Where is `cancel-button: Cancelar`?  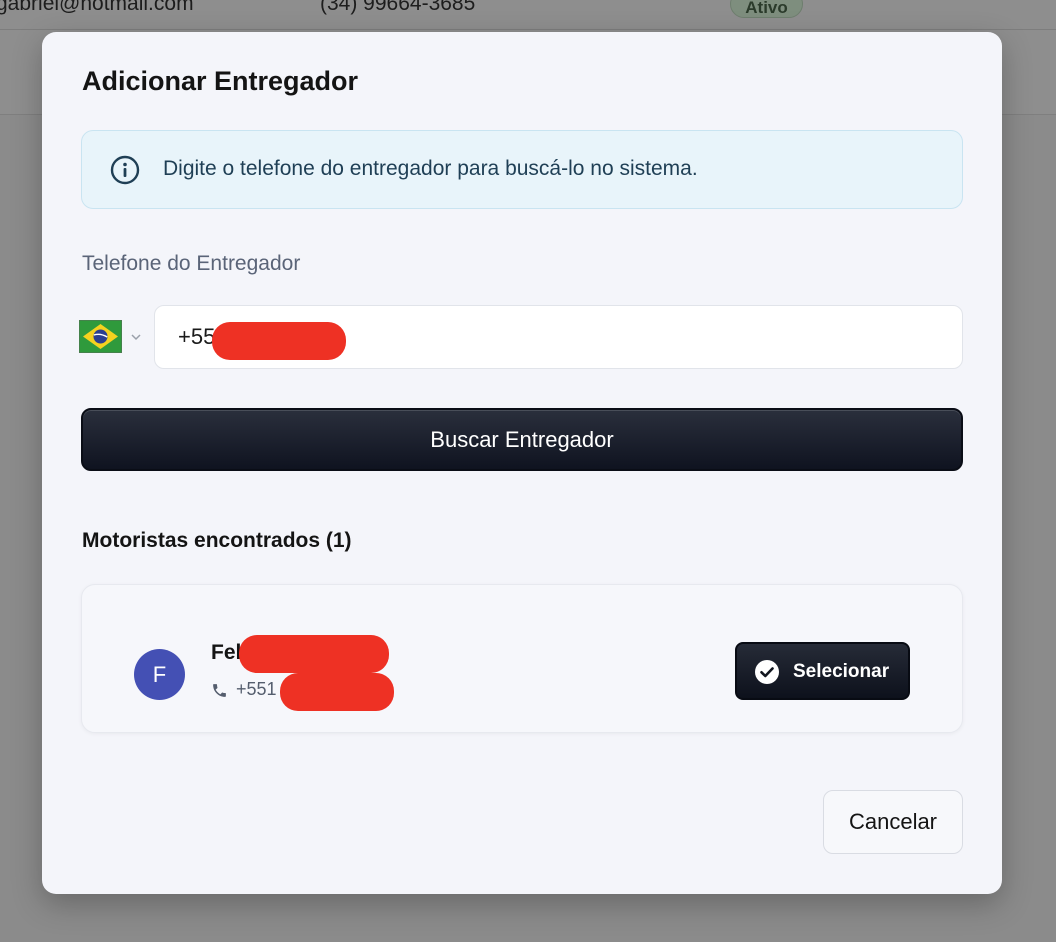 cancel-button: Cancelar is located at coordinates (893, 822).